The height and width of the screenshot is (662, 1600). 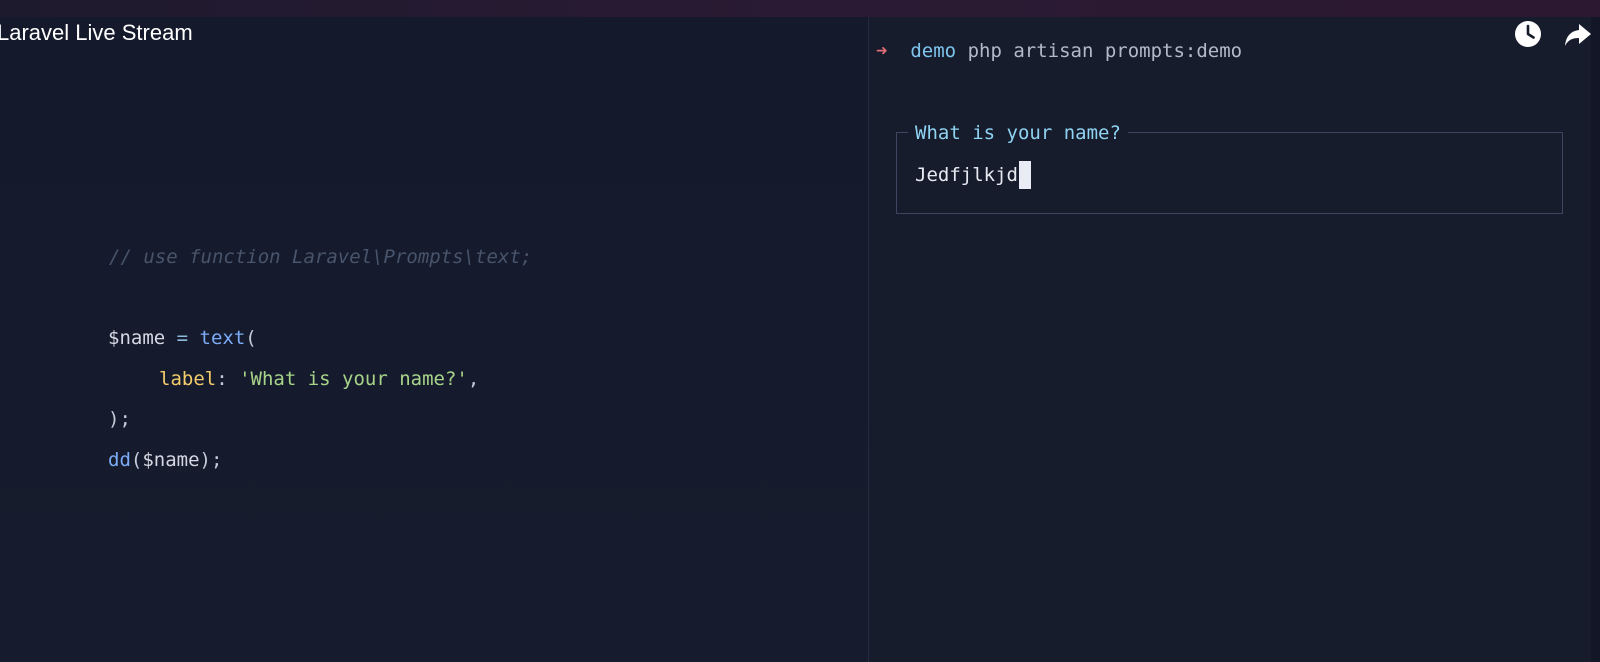 What do you see at coordinates (1024, 175) in the screenshot?
I see `text-cursor` at bounding box center [1024, 175].